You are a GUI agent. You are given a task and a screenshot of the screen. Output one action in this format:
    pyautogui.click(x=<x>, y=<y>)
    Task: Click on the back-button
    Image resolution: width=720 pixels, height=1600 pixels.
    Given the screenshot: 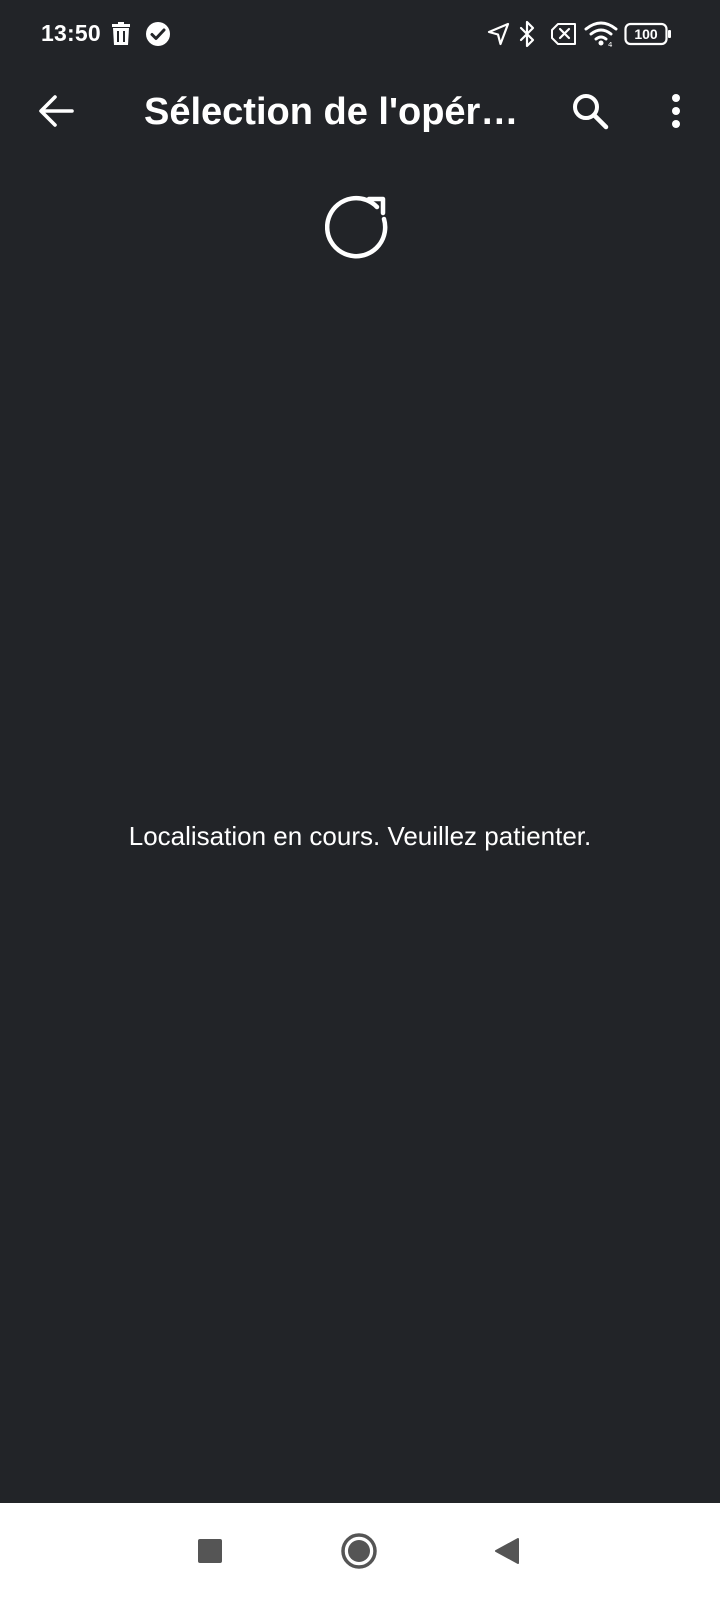 What is the action you would take?
    pyautogui.click(x=56, y=113)
    